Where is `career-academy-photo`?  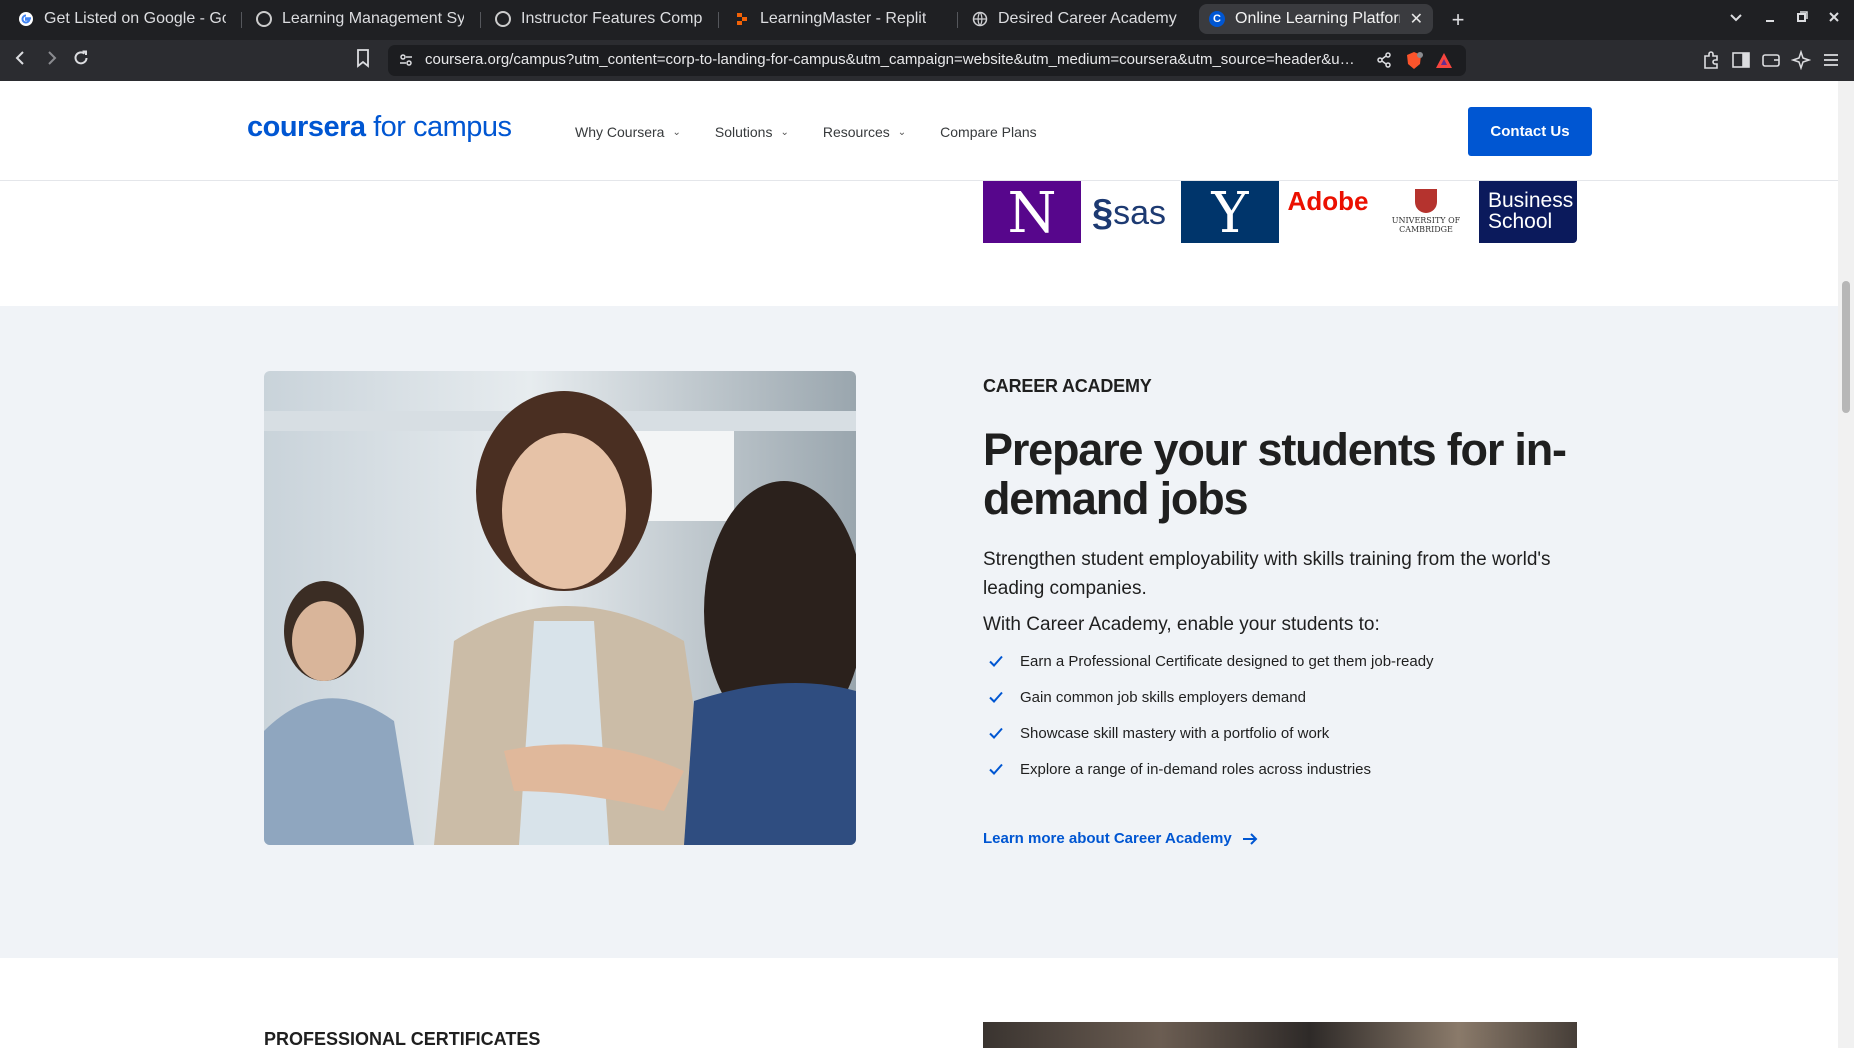
career-academy-photo is located at coordinates (560, 608).